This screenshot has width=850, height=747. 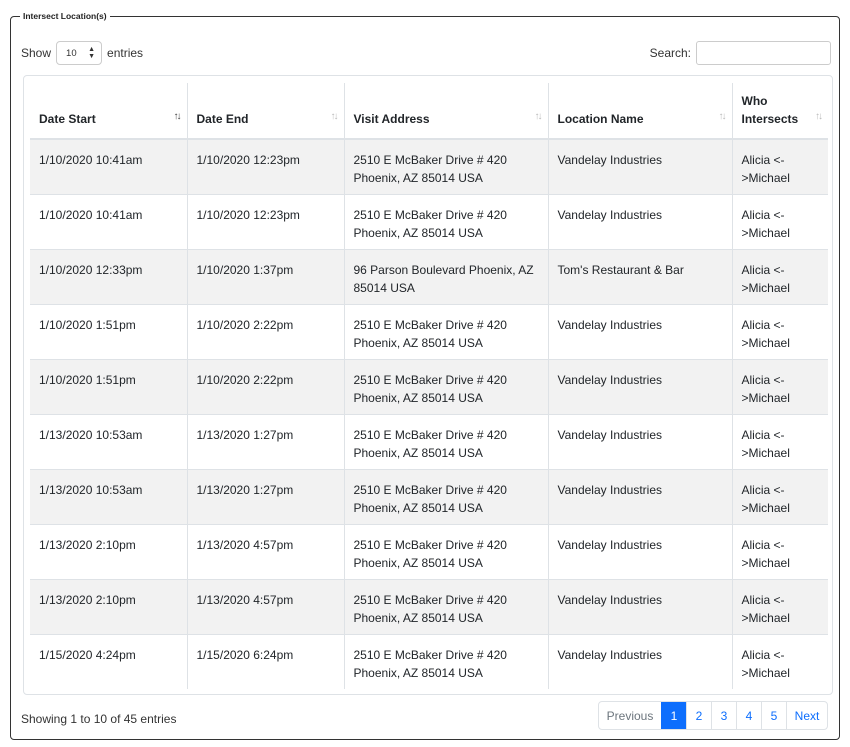 I want to click on column-header-label: Location Name, so click(x=600, y=119).